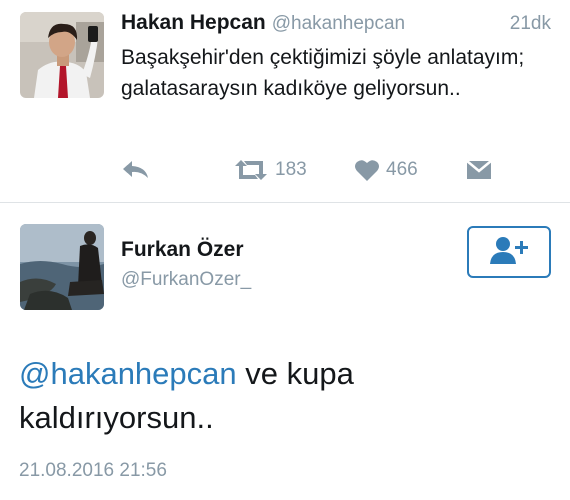  I want to click on follow-button, so click(509, 252).